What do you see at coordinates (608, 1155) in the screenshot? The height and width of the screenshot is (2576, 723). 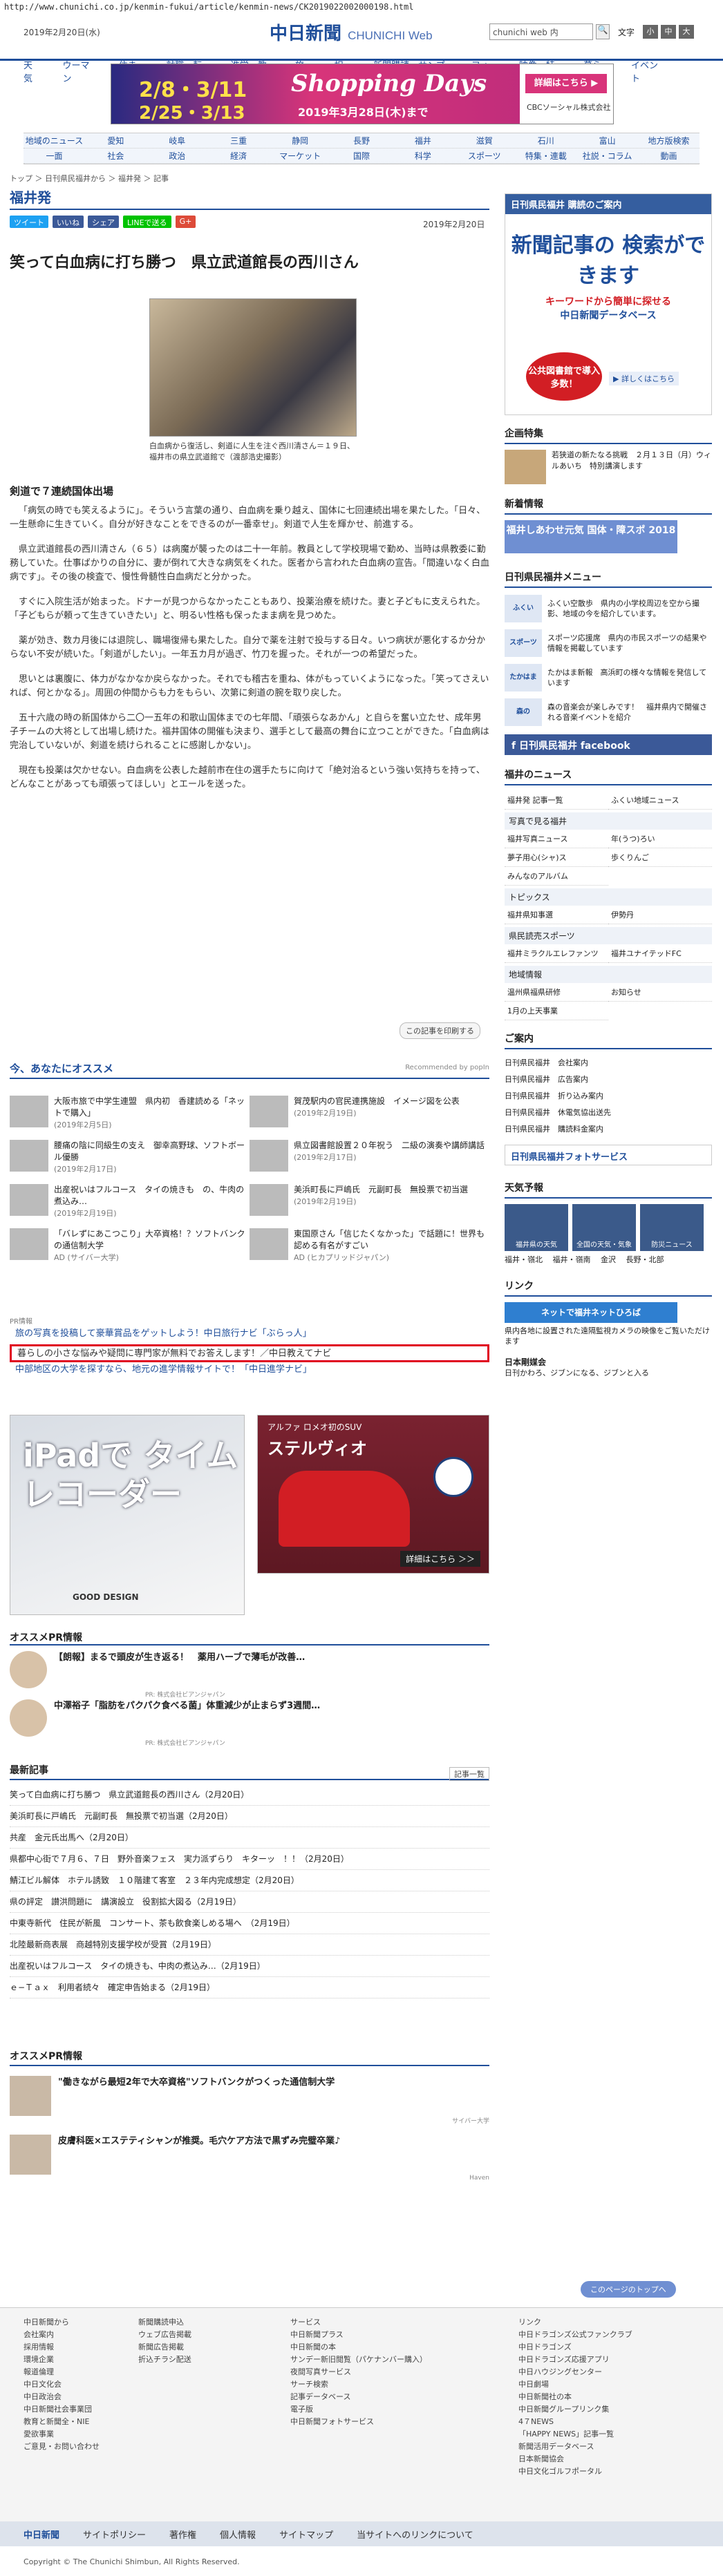 I see `photo-service-link: 日刊県民福井フォトサービス` at bounding box center [608, 1155].